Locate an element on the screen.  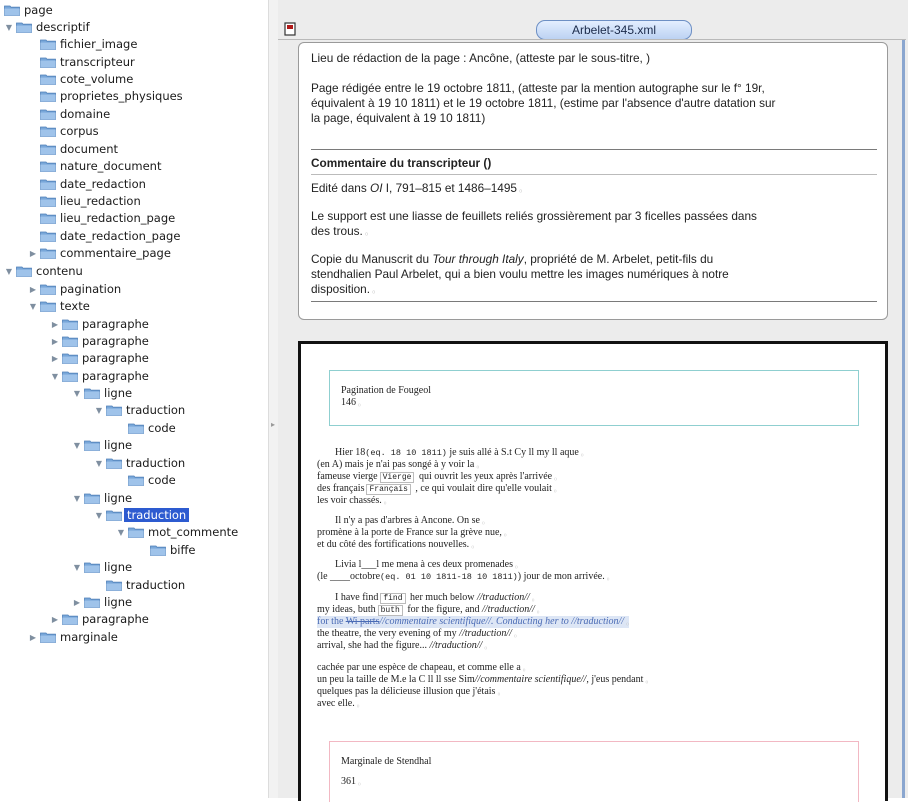
tree-node-page: page is located at coordinates (26, 10).